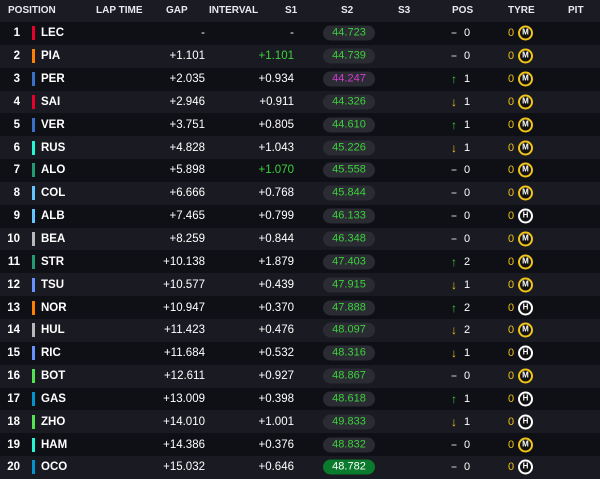 The width and height of the screenshot is (600, 479). Describe the element at coordinates (13, 284) in the screenshot. I see `position-number: 12` at that location.